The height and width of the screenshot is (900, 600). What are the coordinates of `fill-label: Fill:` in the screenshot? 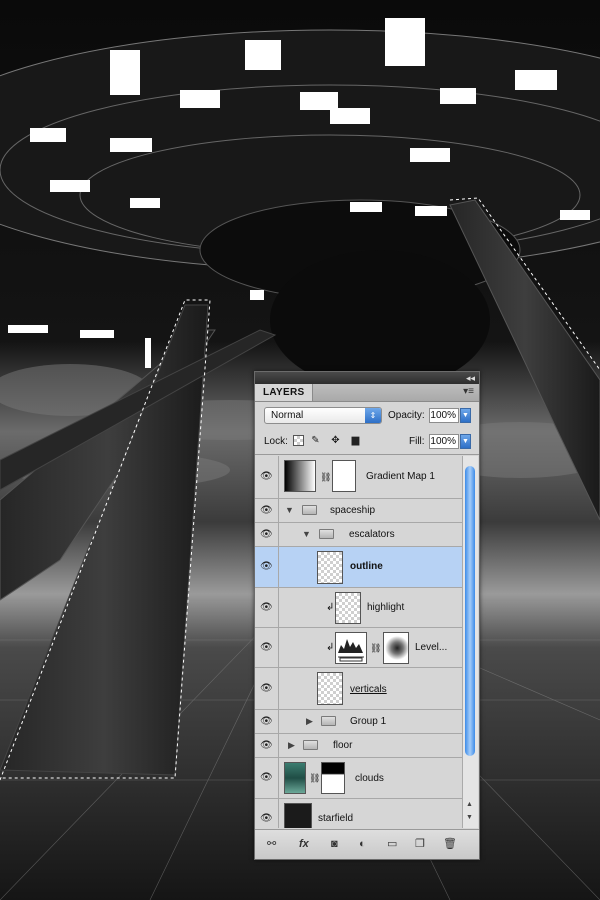 It's located at (417, 441).